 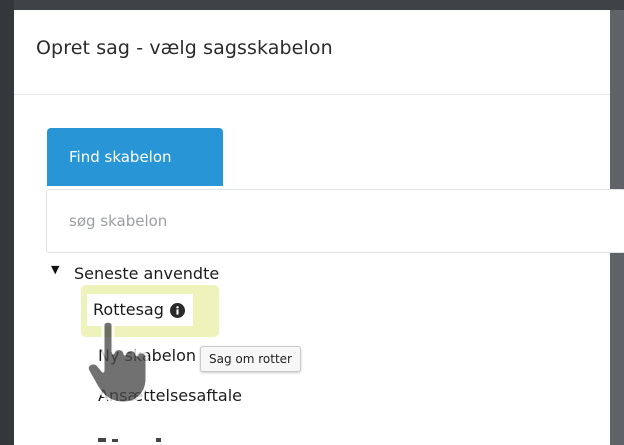 What do you see at coordinates (335, 221) in the screenshot?
I see `search-template-input` at bounding box center [335, 221].